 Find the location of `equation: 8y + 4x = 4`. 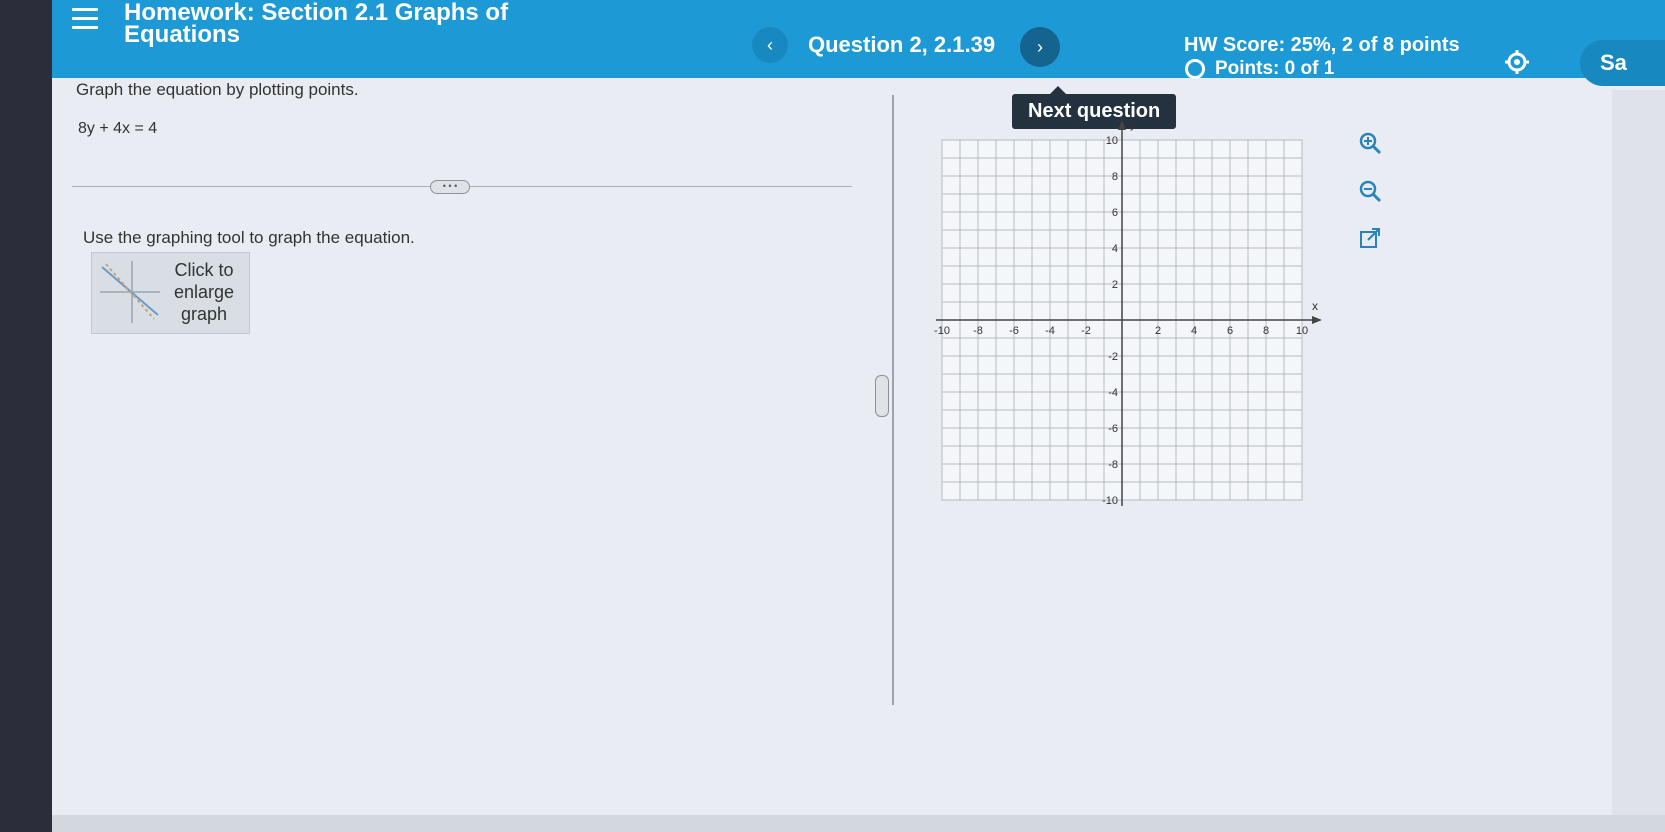

equation: 8y + 4x = 4 is located at coordinates (118, 128).